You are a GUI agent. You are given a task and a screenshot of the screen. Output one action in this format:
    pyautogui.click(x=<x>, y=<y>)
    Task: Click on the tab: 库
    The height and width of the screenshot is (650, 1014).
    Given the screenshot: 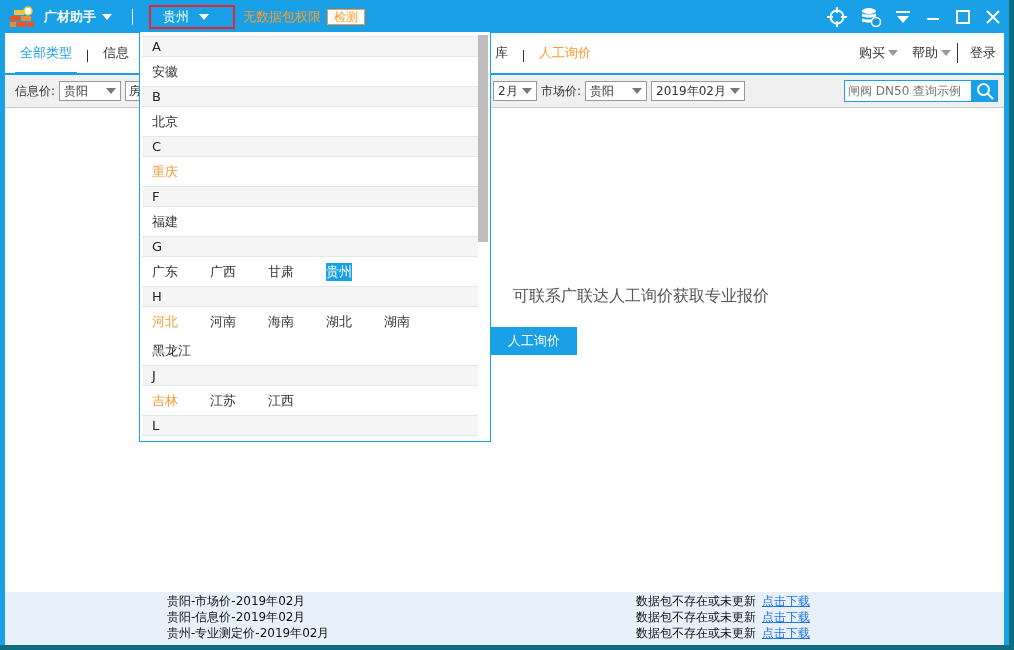 What is the action you would take?
    pyautogui.click(x=501, y=54)
    